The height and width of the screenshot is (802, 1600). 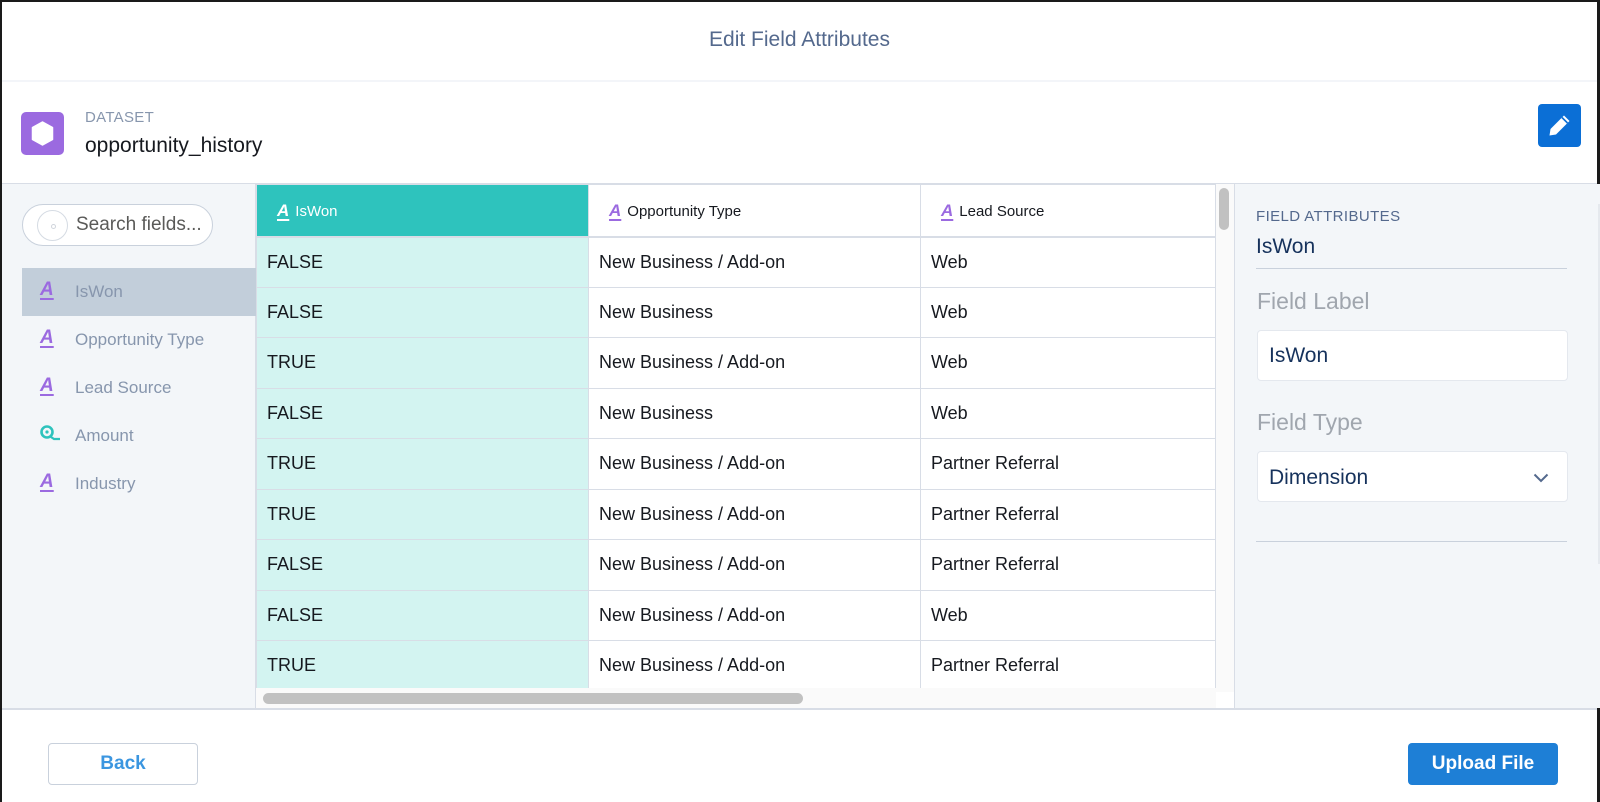 What do you see at coordinates (1286, 246) in the screenshot?
I see `selected-field-name: IsWon` at bounding box center [1286, 246].